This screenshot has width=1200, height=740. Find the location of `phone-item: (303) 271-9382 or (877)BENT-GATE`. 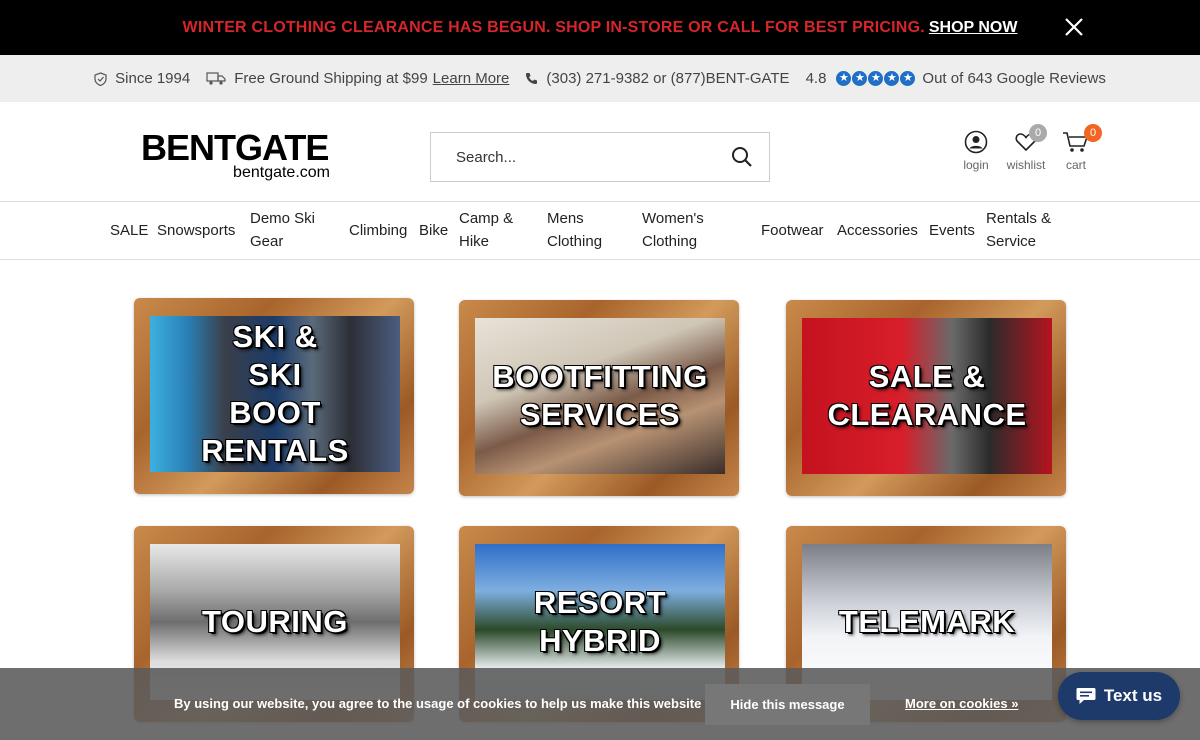

phone-item: (303) 271-9382 or (877)BENT-GATE is located at coordinates (657, 78).